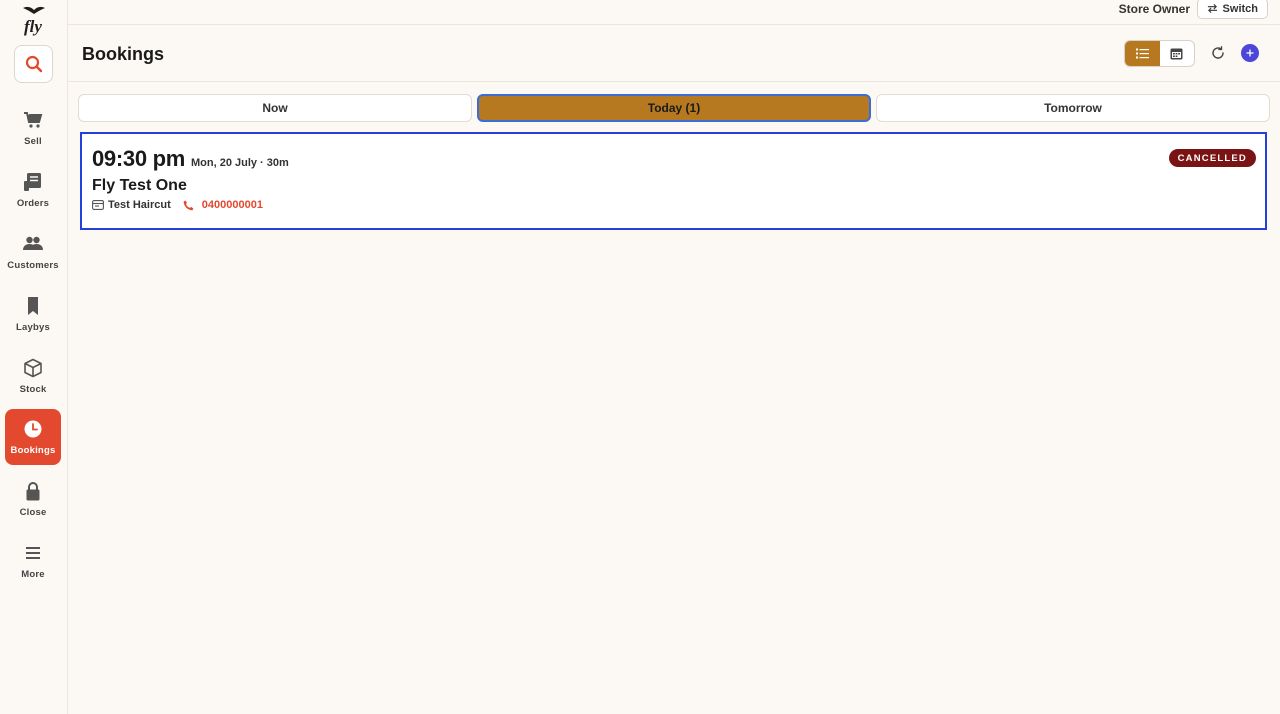 Image resolution: width=1280 pixels, height=714 pixels. I want to click on calendar-icon, so click(1176, 54).